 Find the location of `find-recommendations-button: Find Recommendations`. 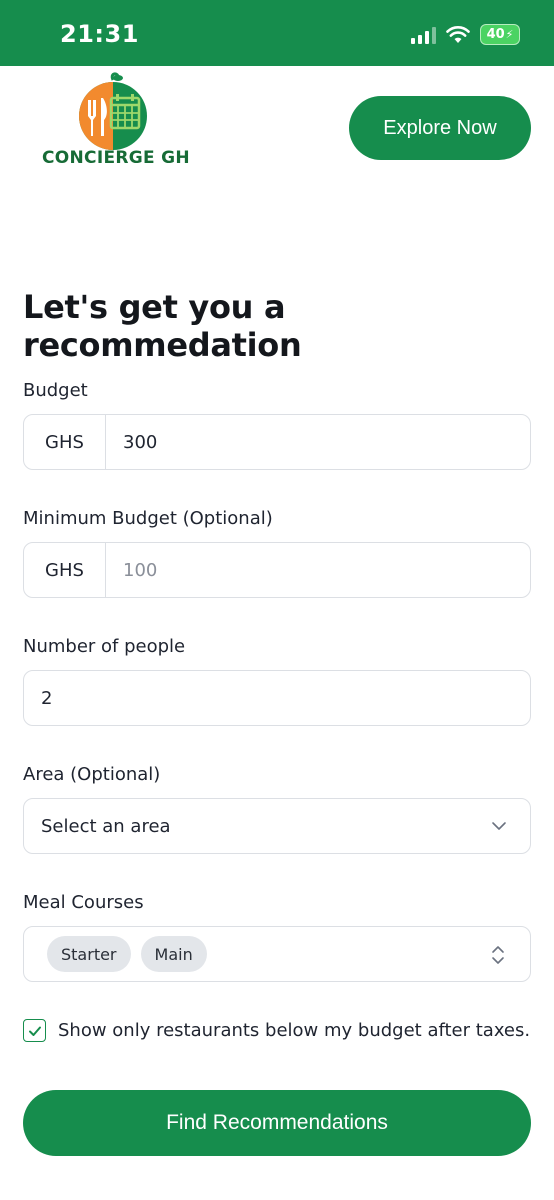

find-recommendations-button: Find Recommendations is located at coordinates (277, 1123).